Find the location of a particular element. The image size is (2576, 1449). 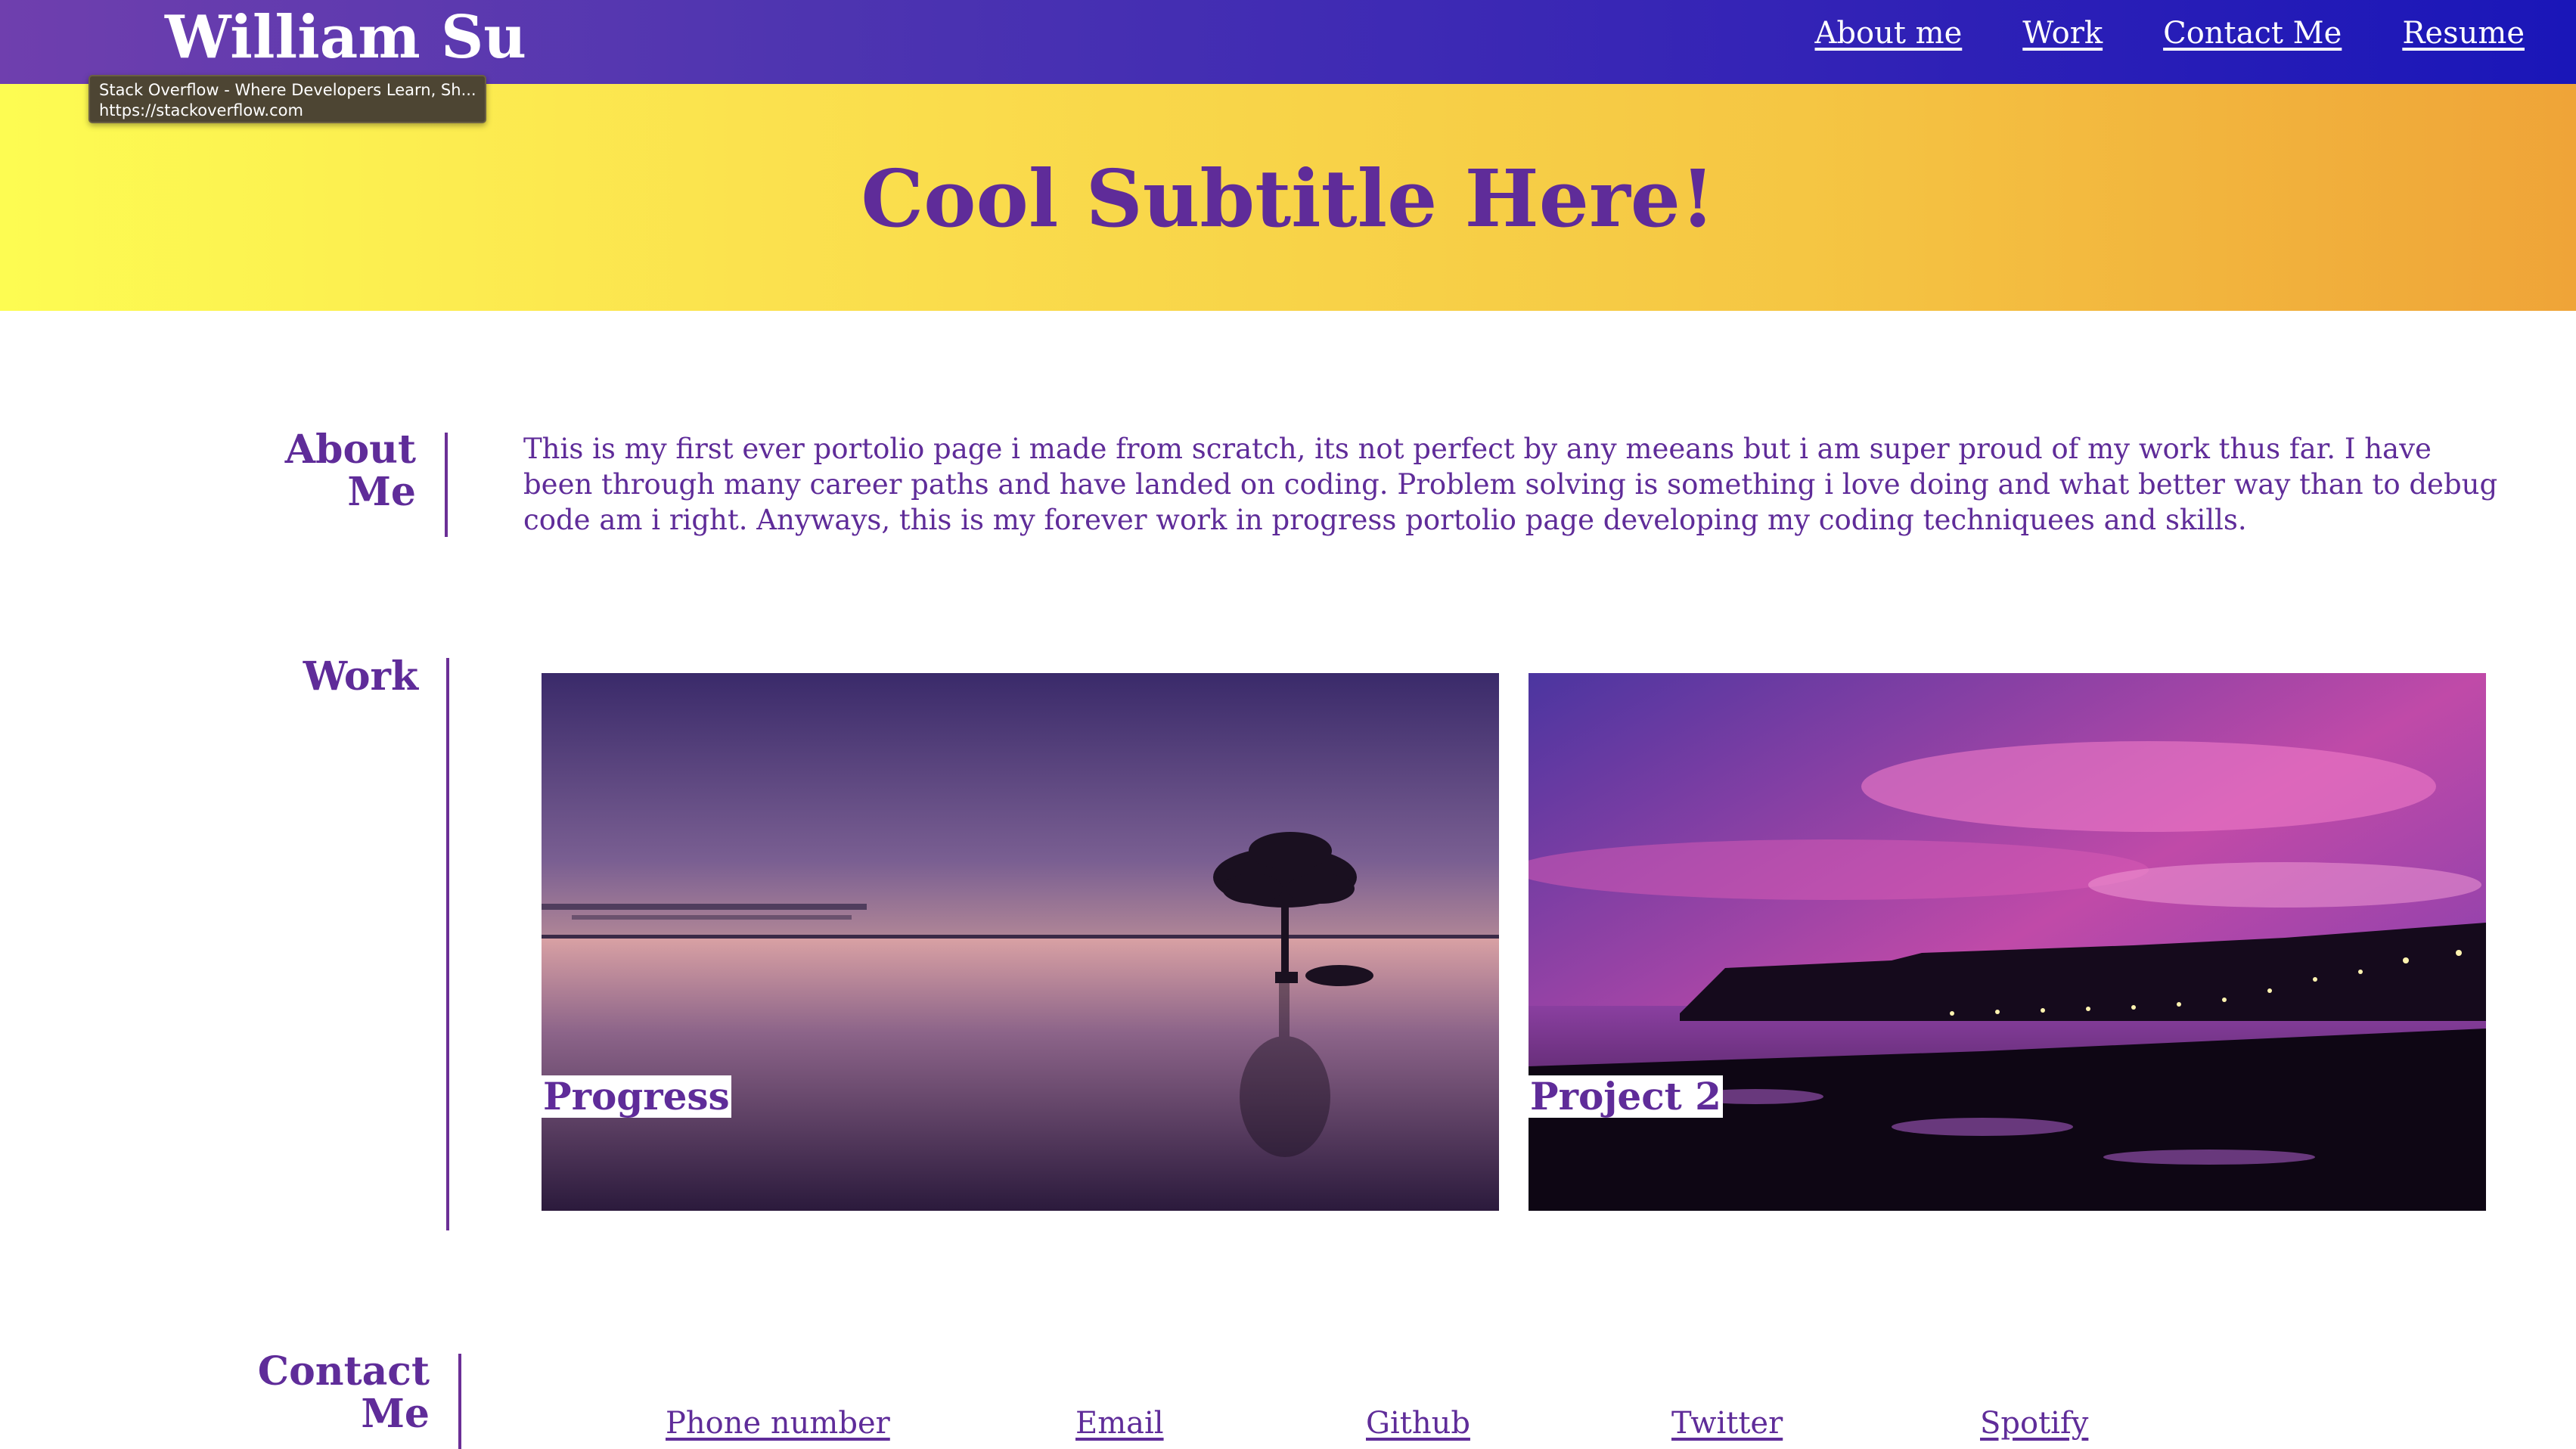

project-card-progress: Progress is located at coordinates (1020, 942).